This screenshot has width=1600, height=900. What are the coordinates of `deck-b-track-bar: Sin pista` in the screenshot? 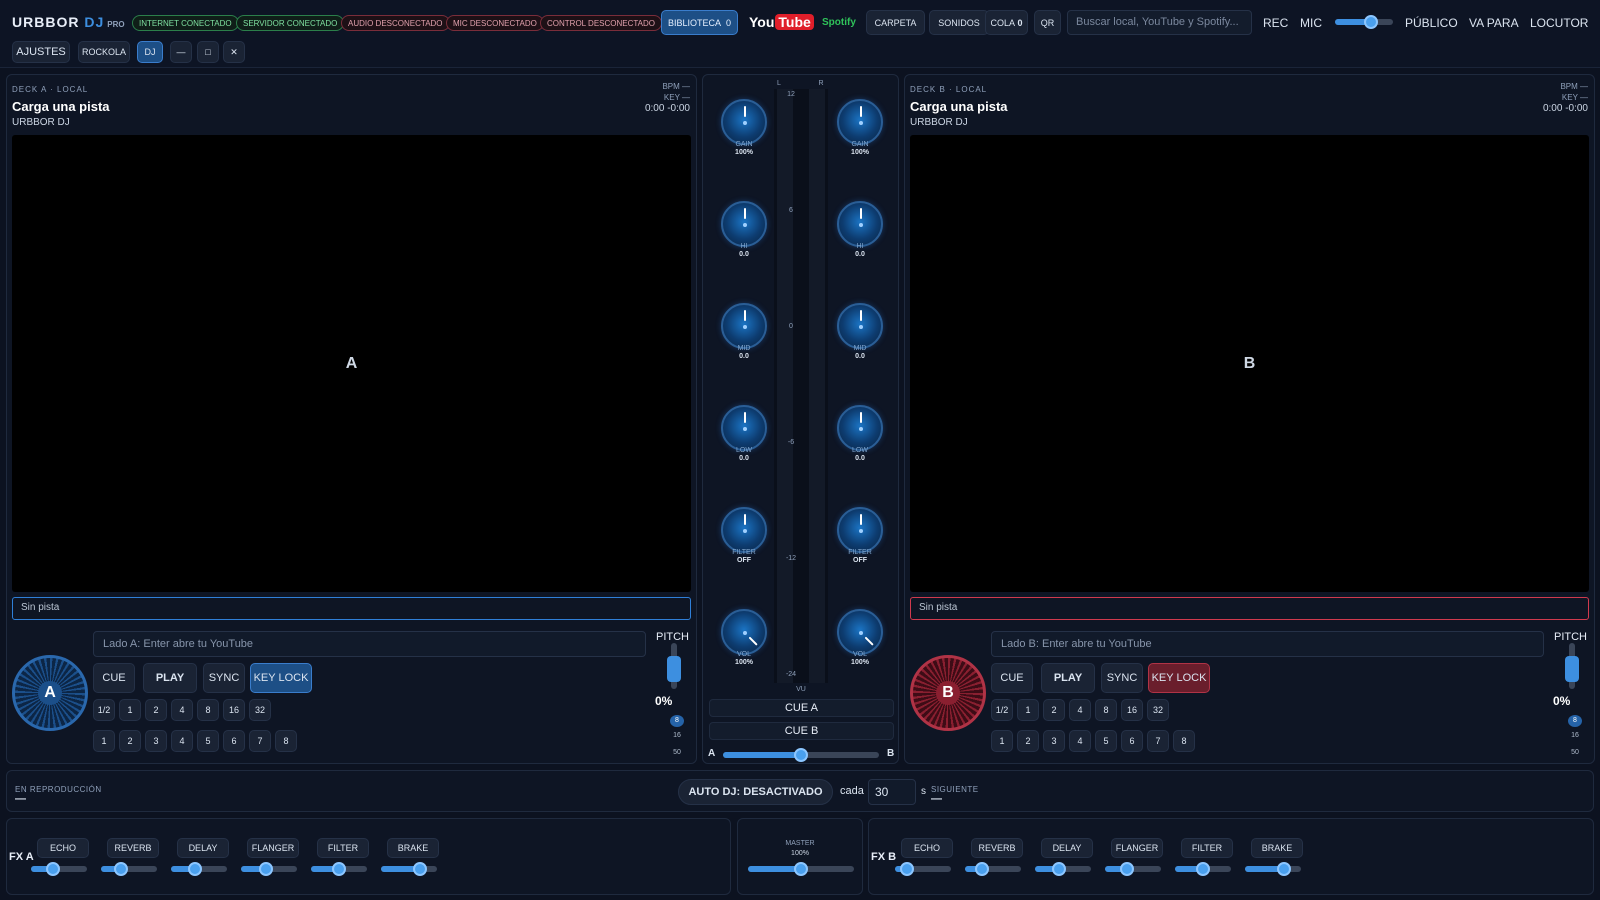 It's located at (1249, 608).